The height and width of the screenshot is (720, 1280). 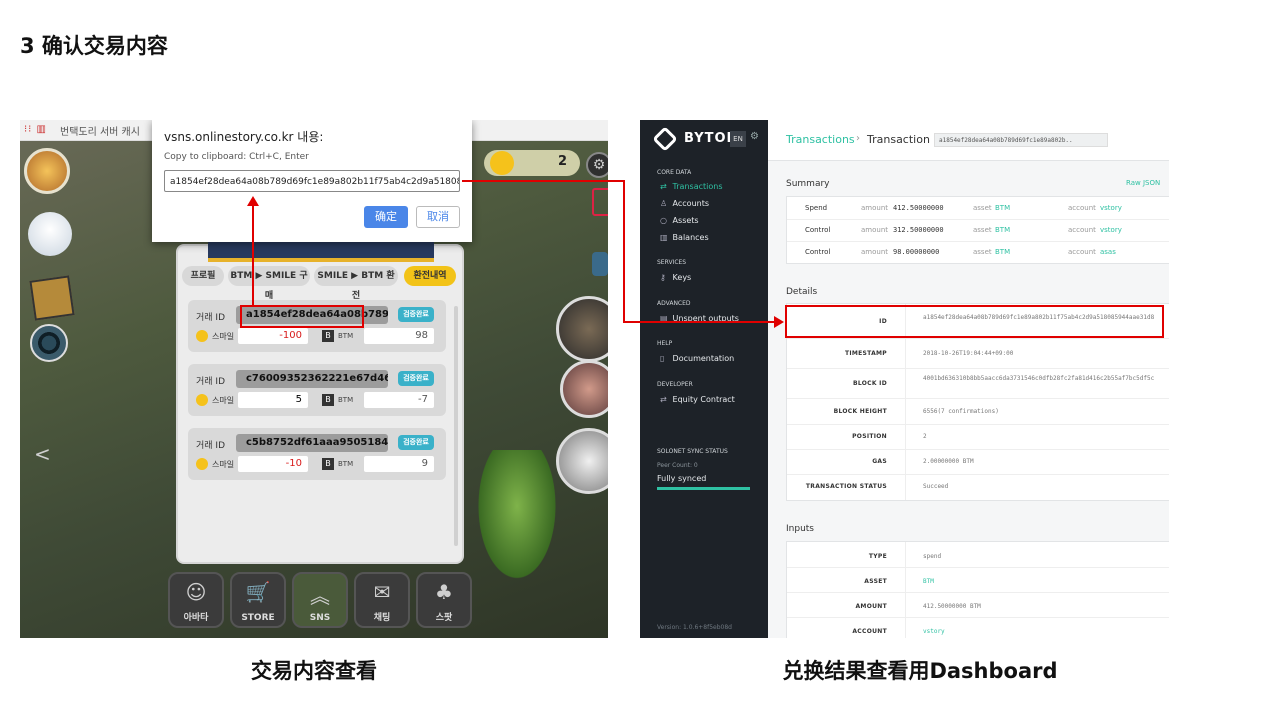 What do you see at coordinates (703, 399) in the screenshot?
I see `sidebar-item-label: Equity Contract` at bounding box center [703, 399].